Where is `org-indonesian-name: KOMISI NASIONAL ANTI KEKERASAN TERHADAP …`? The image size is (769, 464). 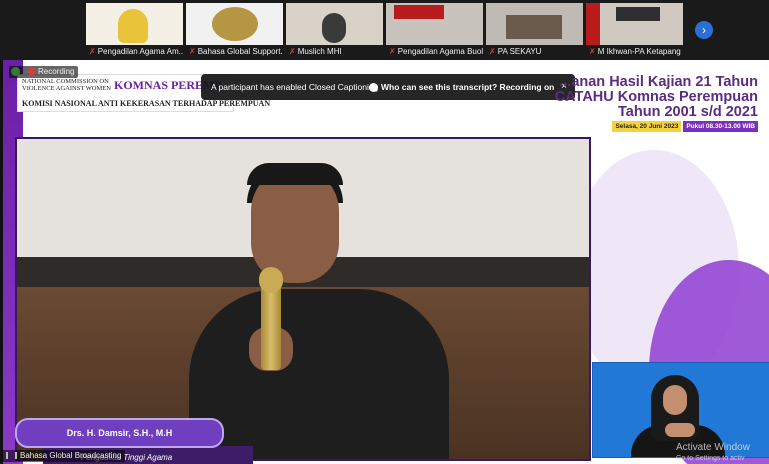
org-indonesian-name: KOMISI NASIONAL ANTI KEKERASAN TERHADAP … is located at coordinates (146, 103).